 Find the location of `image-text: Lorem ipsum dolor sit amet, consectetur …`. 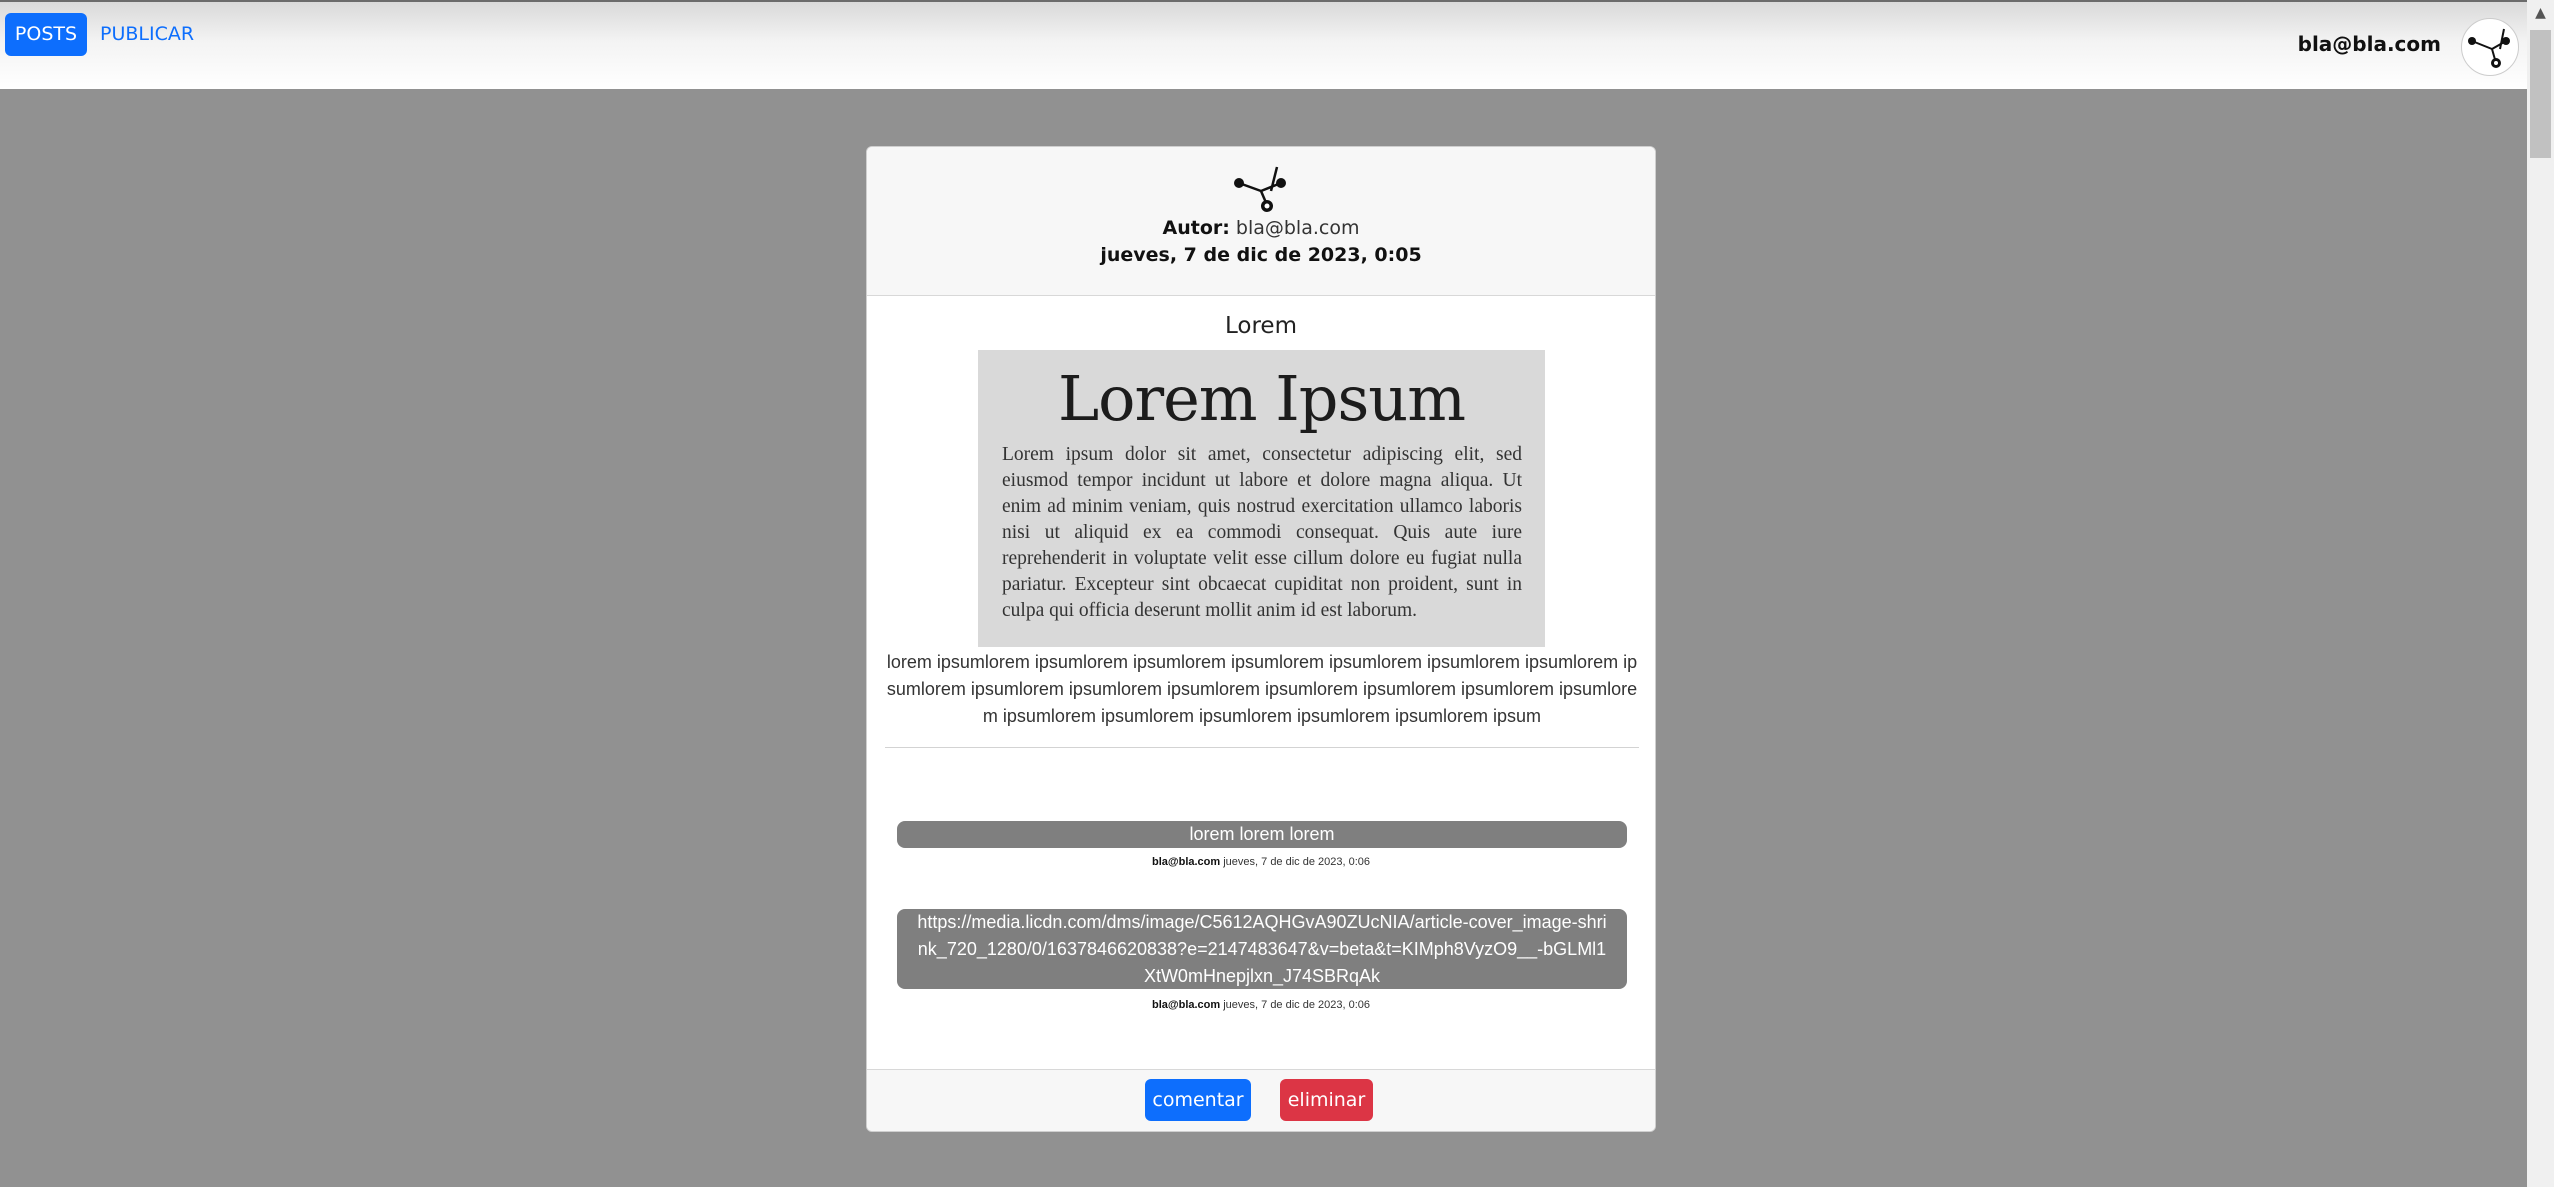

image-text: Lorem ipsum dolor sit amet, consectetur … is located at coordinates (1262, 532).